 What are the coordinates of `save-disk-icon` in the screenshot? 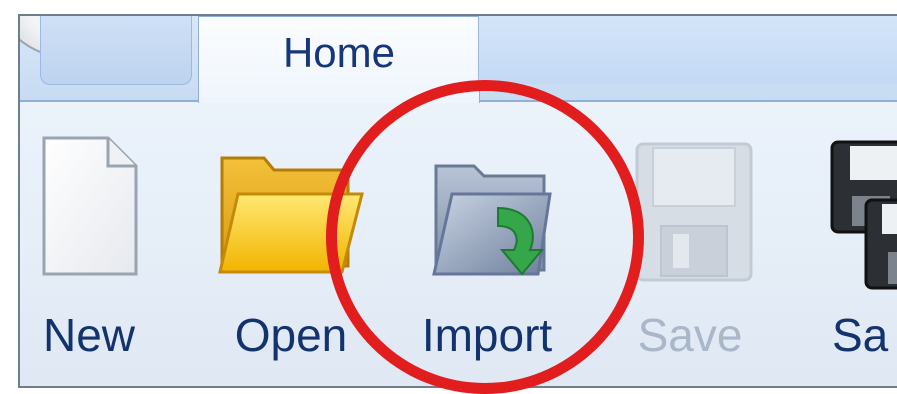 It's located at (694, 212).